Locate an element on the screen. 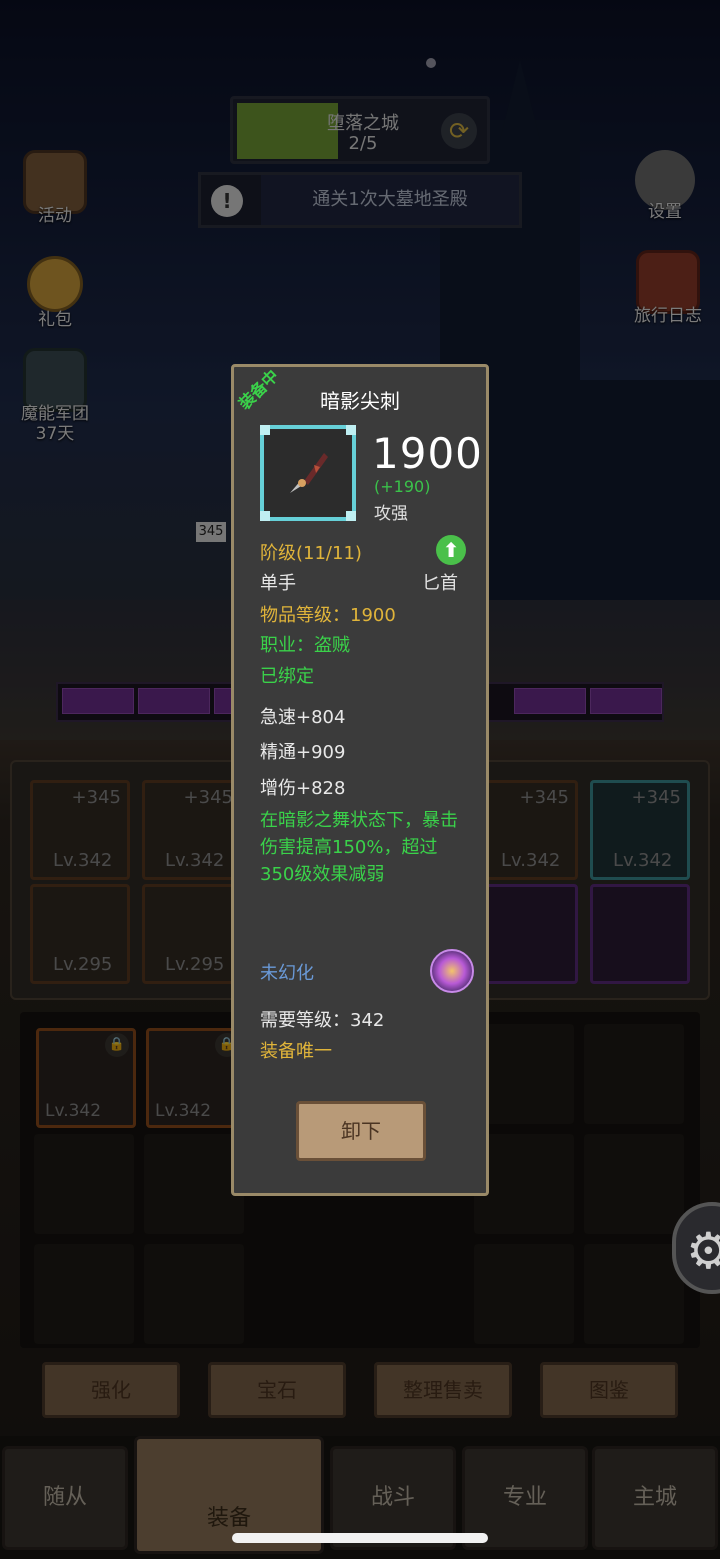 Image resolution: width=720 pixels, height=1559 pixels. required-level: 需要等级：342 is located at coordinates (322, 1020).